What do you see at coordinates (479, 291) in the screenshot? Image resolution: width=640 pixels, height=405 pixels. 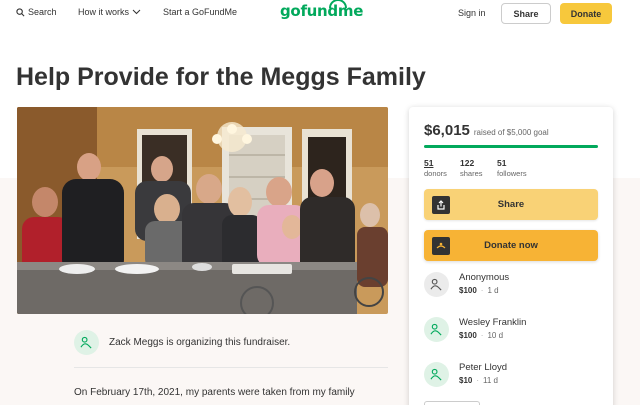 I see `donor-meta: $100 · 1 d` at bounding box center [479, 291].